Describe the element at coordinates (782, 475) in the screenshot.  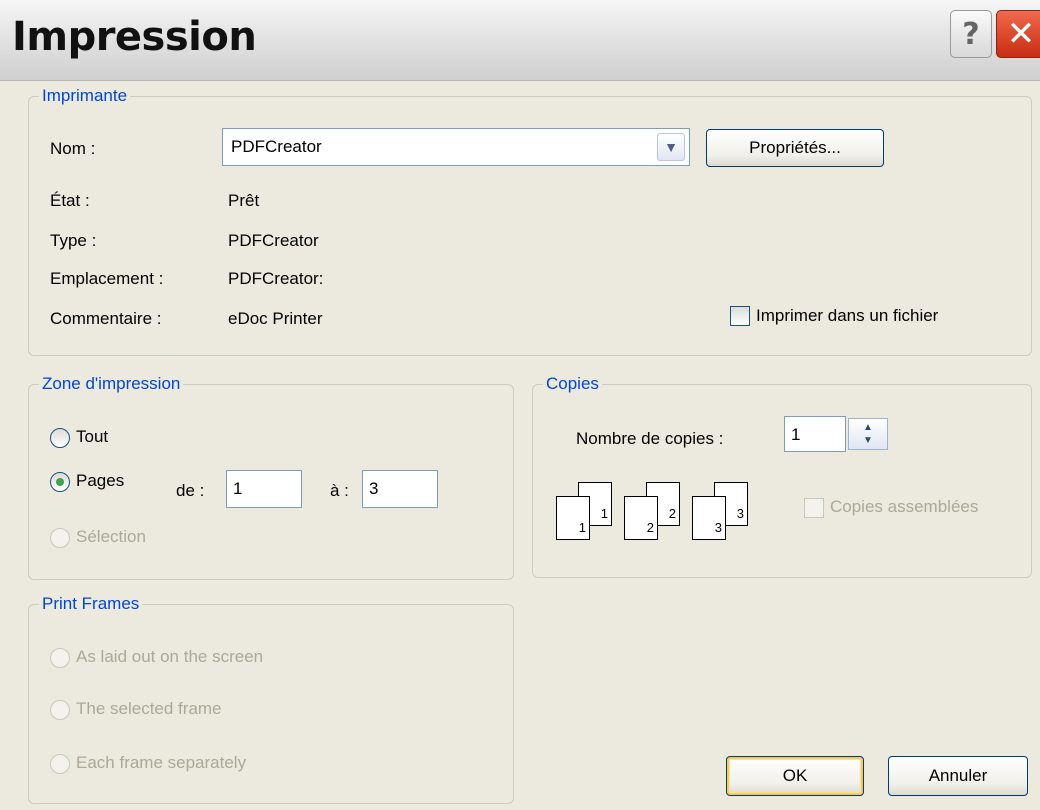
I see `copies-group: Copies` at that location.